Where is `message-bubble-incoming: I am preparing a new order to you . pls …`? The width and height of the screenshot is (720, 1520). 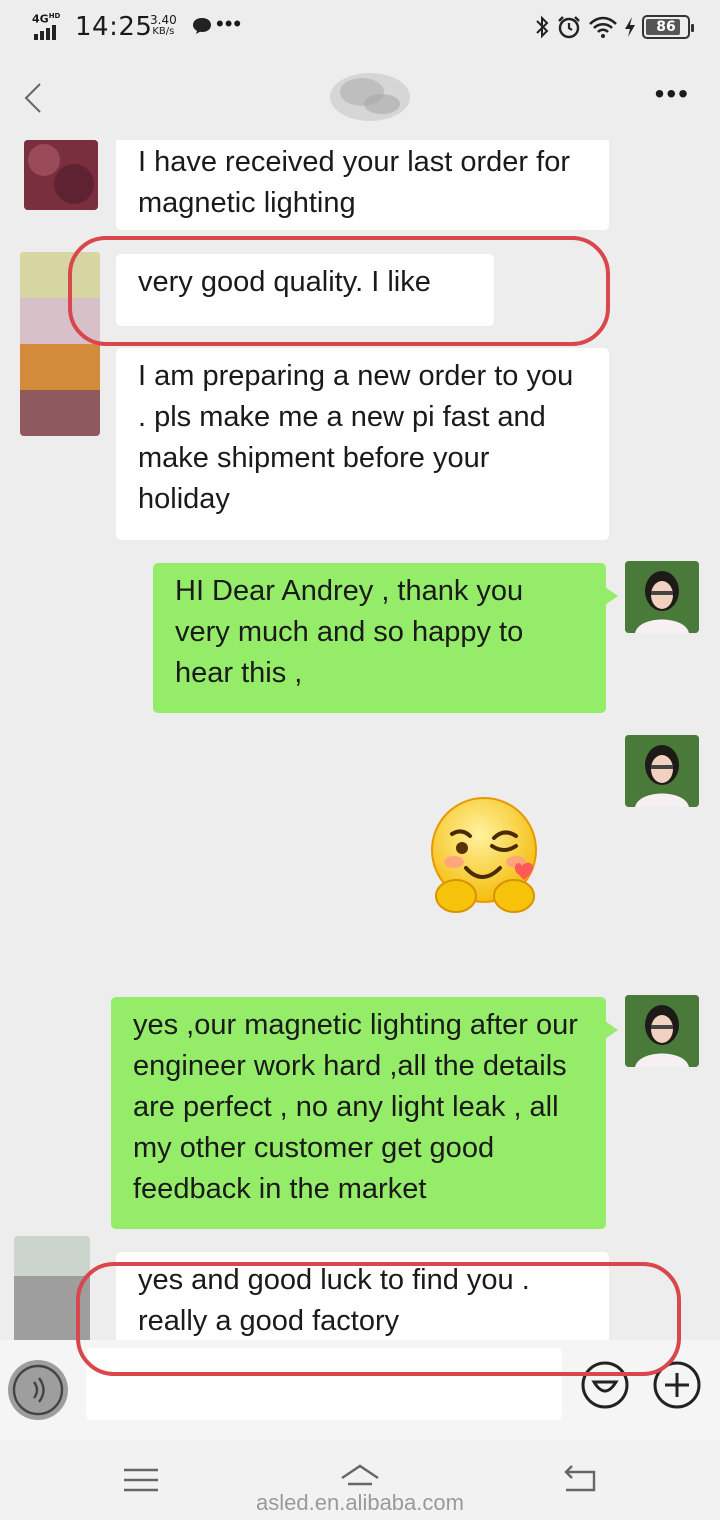 message-bubble-incoming: I am preparing a new order to you . pls … is located at coordinates (362, 444).